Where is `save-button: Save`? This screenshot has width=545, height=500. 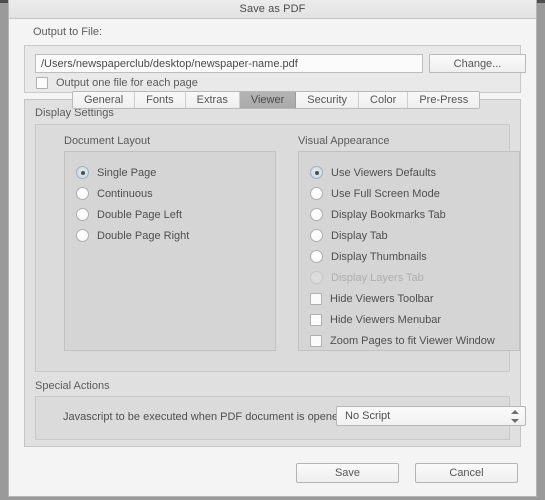
save-button: Save is located at coordinates (347, 473).